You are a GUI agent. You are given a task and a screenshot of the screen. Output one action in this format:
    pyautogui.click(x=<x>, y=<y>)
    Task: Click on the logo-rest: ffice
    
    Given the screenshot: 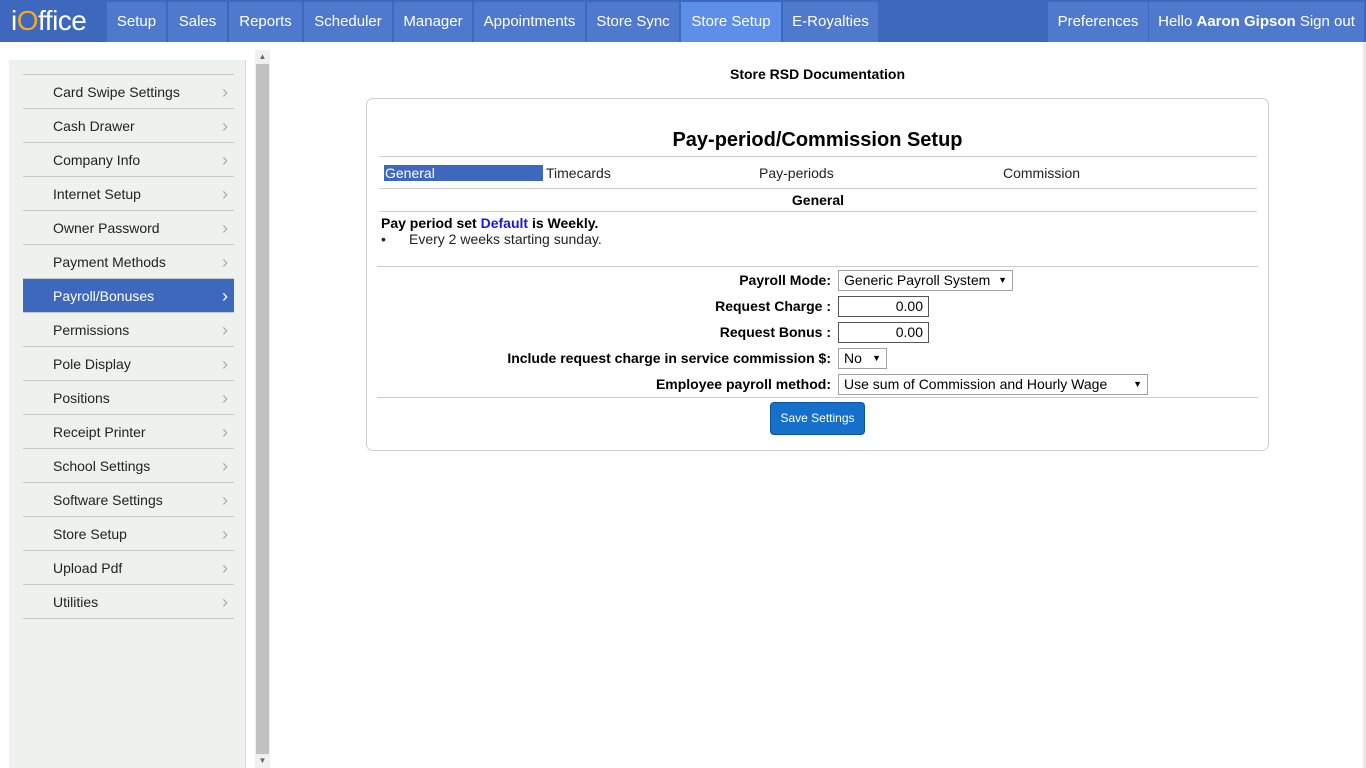 What is the action you would take?
    pyautogui.click(x=62, y=20)
    